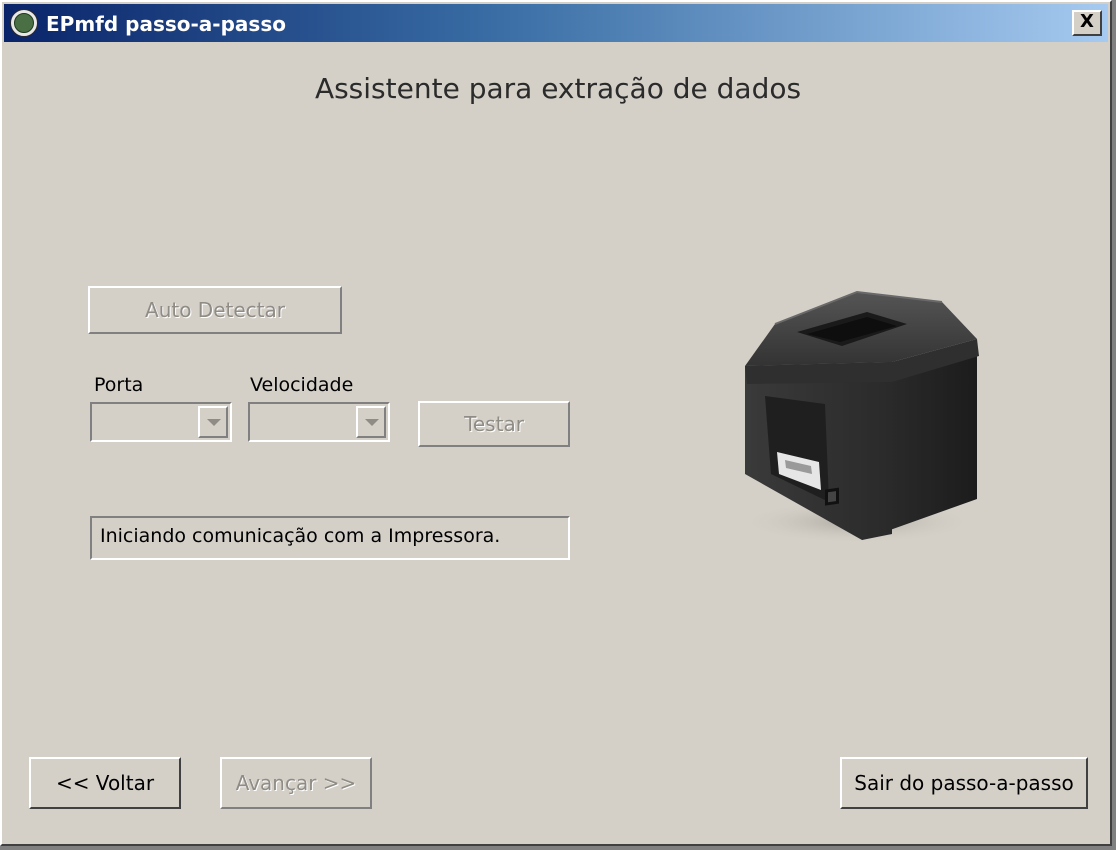  Describe the element at coordinates (302, 385) in the screenshot. I see `speed-label: Velocidade` at that location.